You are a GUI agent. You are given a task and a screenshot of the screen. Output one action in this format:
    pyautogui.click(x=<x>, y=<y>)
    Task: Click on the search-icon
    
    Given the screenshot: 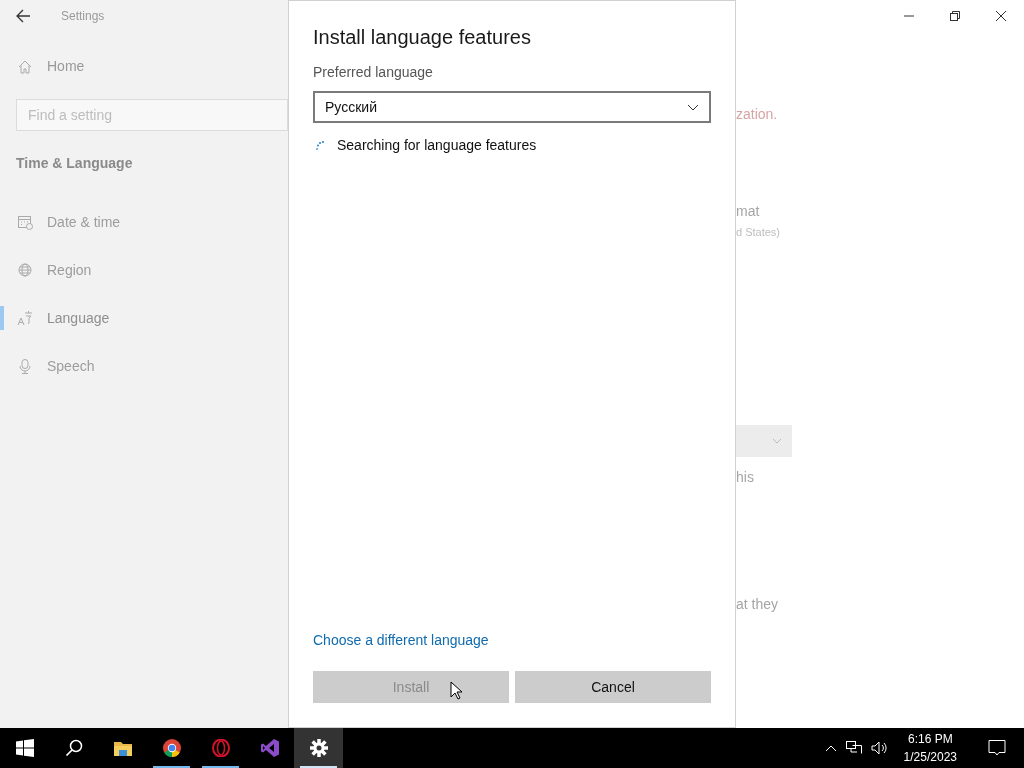 What is the action you would take?
    pyautogui.click(x=73, y=748)
    